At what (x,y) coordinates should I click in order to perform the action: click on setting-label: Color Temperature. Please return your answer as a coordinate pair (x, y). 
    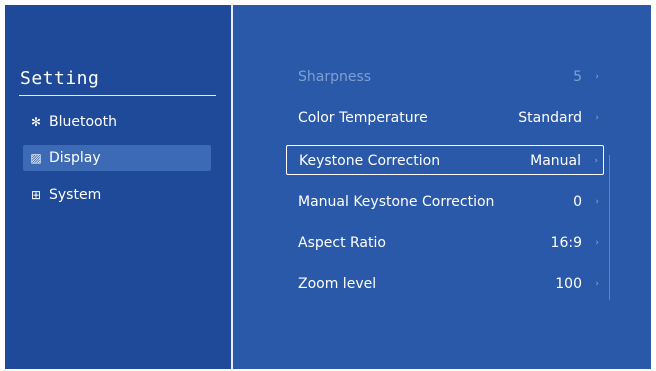
    Looking at the image, I should click on (363, 118).